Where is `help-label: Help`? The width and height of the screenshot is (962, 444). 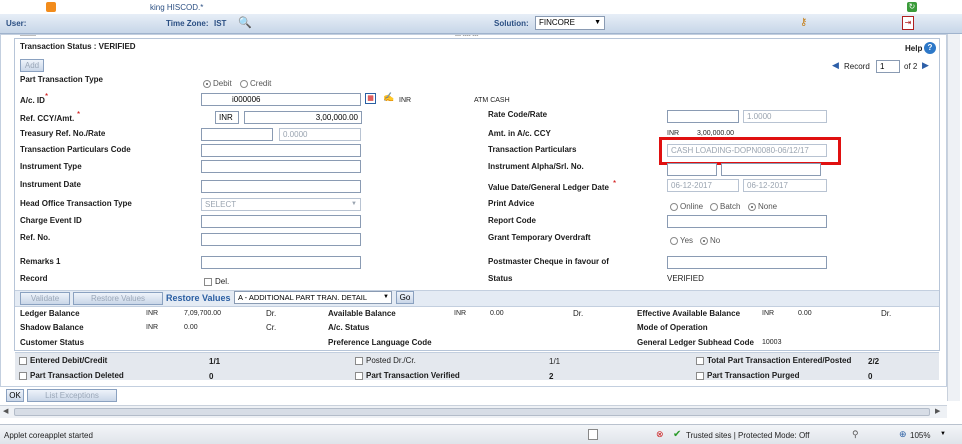
help-label: Help is located at coordinates (913, 48).